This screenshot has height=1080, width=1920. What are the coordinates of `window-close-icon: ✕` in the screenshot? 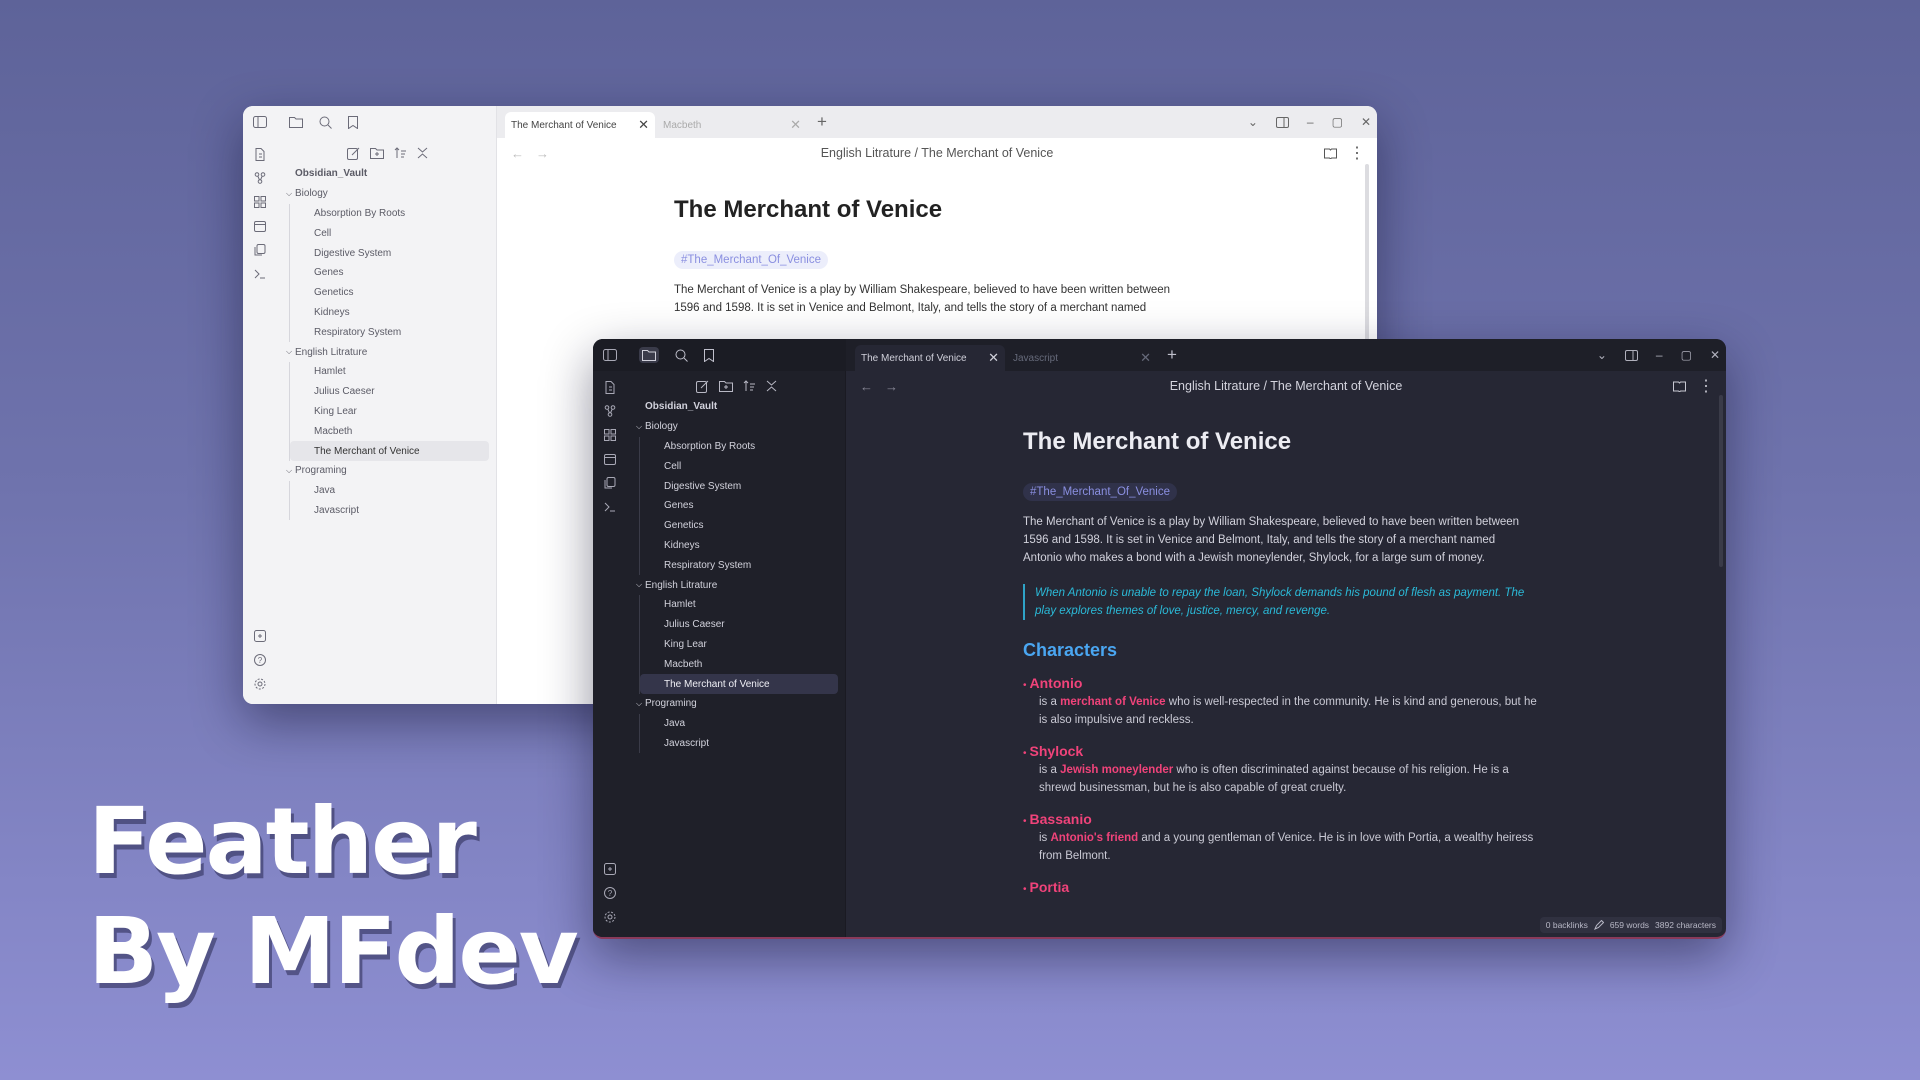 It's located at (1366, 122).